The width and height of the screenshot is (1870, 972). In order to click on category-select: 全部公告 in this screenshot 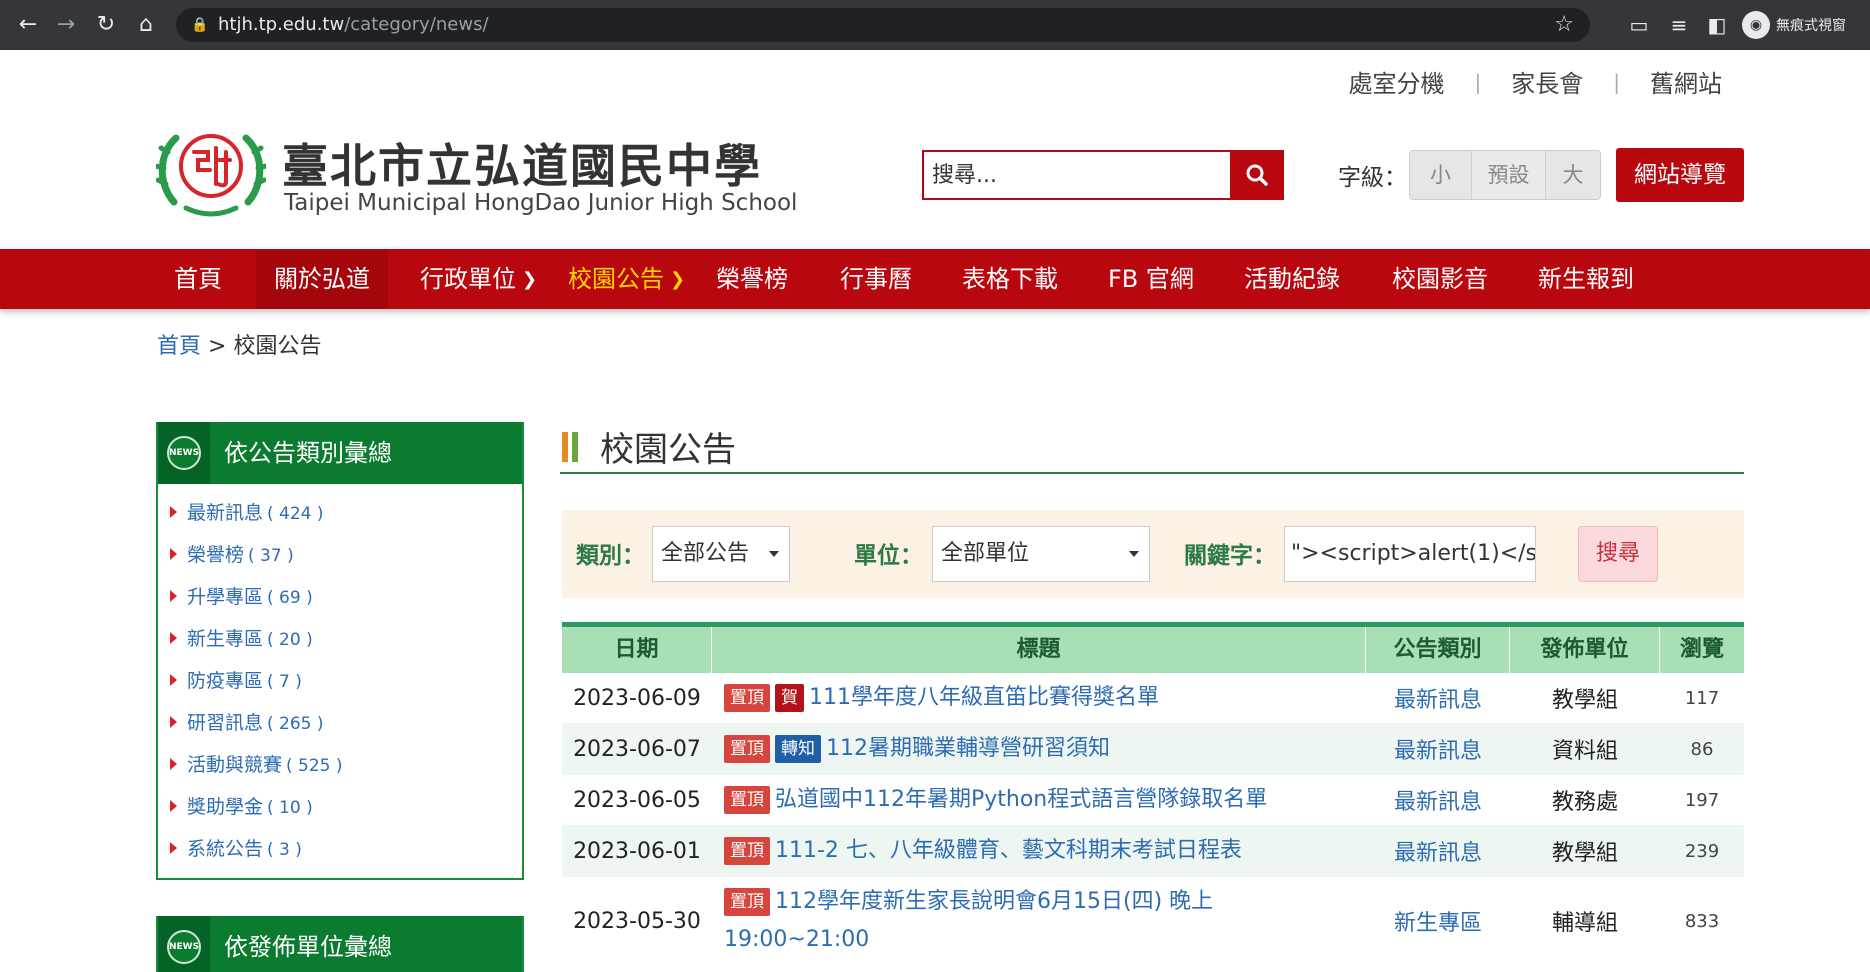, I will do `click(721, 554)`.